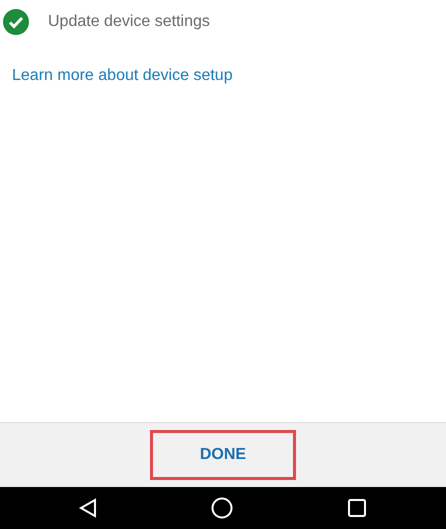  I want to click on done-button: DONE, so click(223, 455).